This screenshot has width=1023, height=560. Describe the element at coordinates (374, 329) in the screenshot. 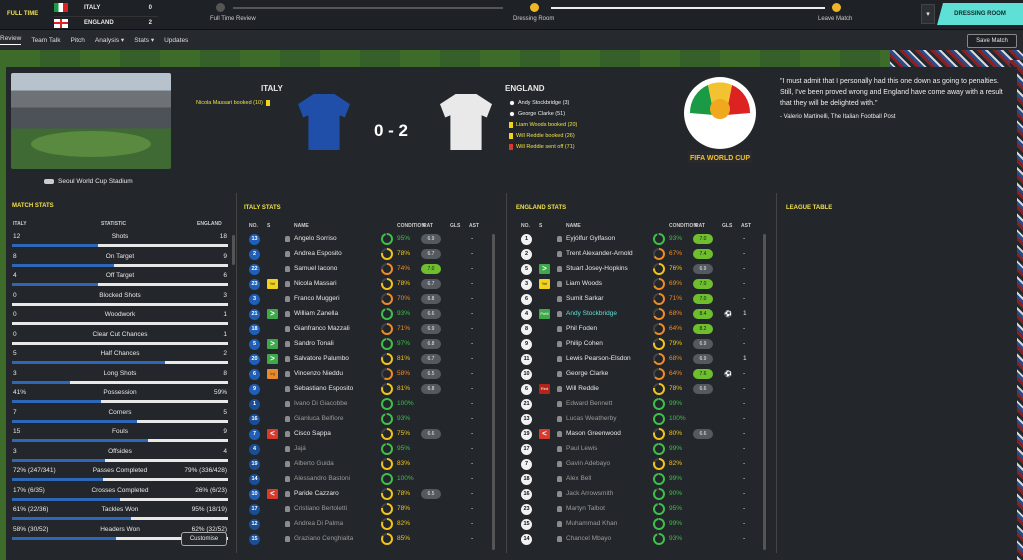

I see `player-row: 18 Gianfranco Mazzali 71% 6.9 -` at that location.